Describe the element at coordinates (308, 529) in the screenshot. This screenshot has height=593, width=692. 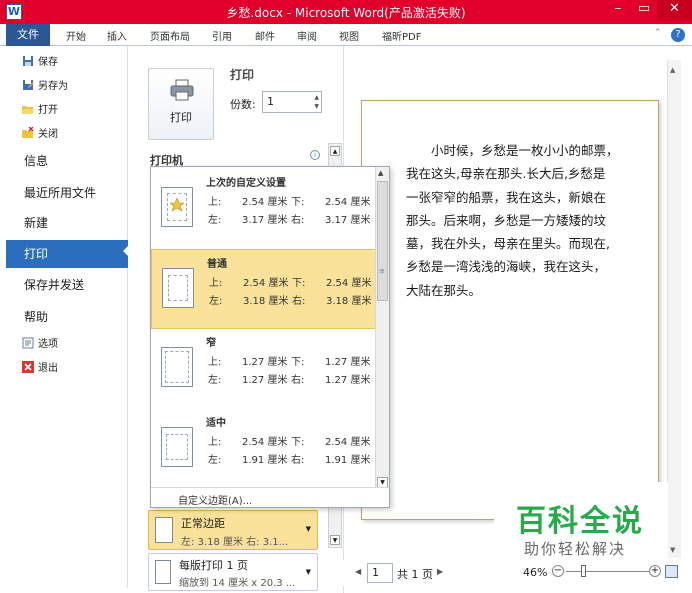
I see `chevron-down-icon: ▼` at that location.